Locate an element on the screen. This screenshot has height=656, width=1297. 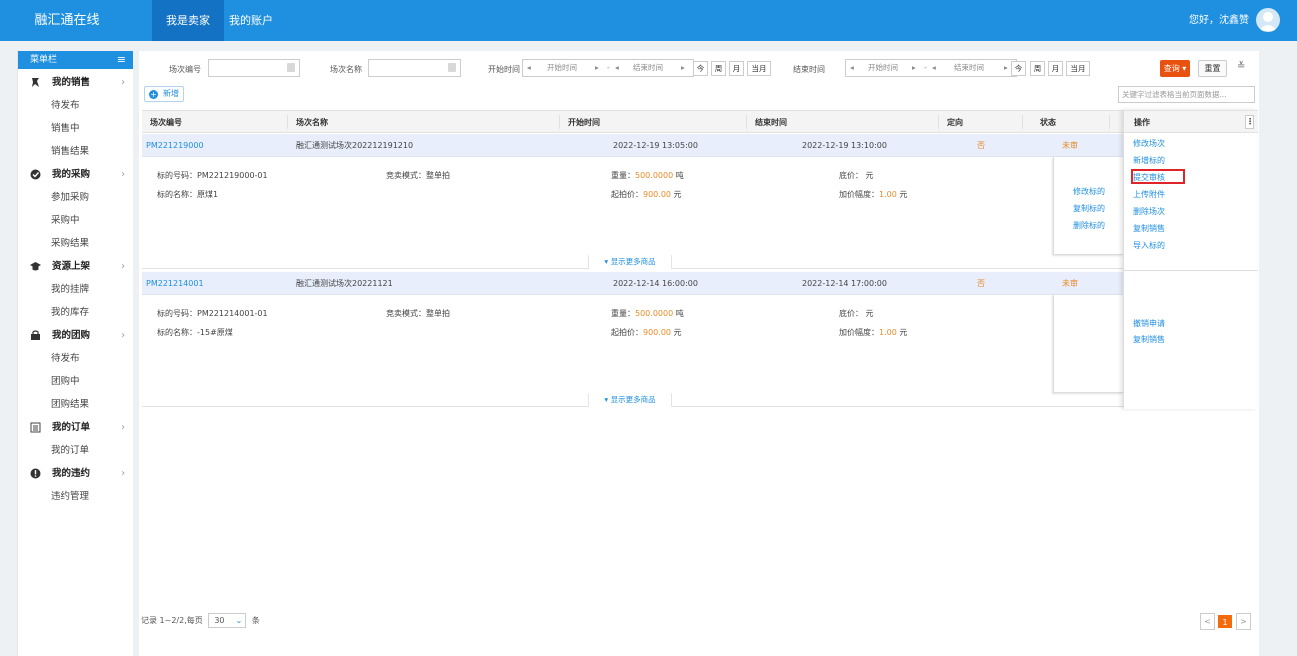
prev-page-button: < is located at coordinates (1207, 621).